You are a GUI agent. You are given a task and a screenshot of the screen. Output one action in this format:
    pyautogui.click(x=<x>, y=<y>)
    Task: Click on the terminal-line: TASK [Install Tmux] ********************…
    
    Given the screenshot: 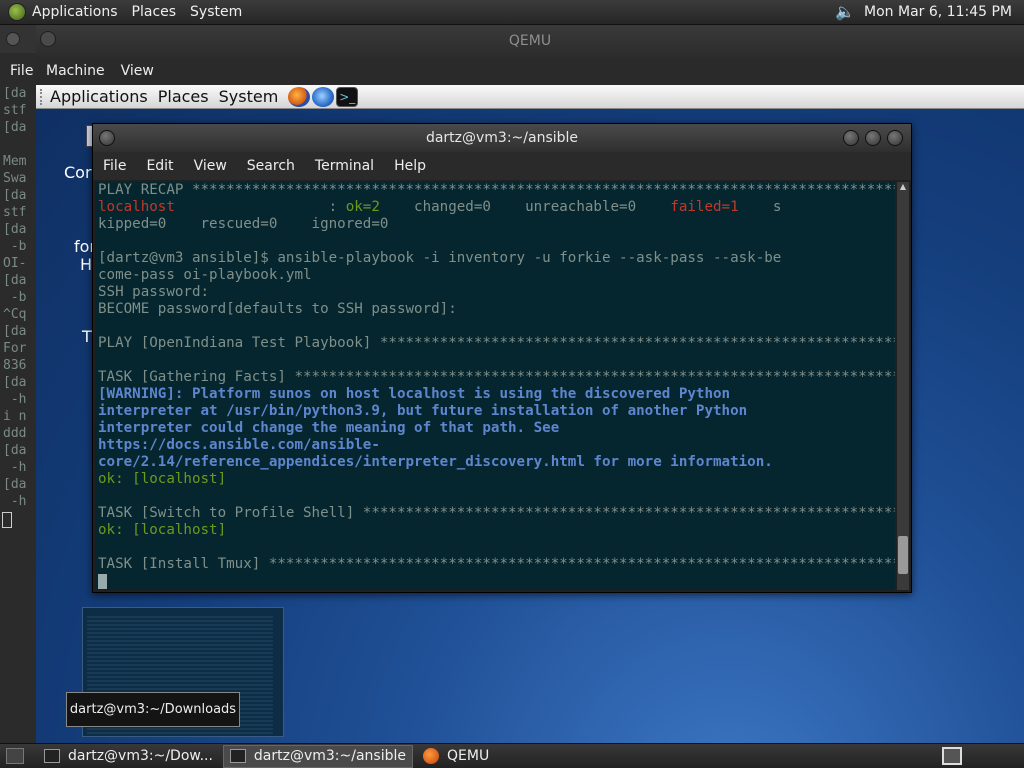 What is the action you would take?
    pyautogui.click(x=495, y=564)
    